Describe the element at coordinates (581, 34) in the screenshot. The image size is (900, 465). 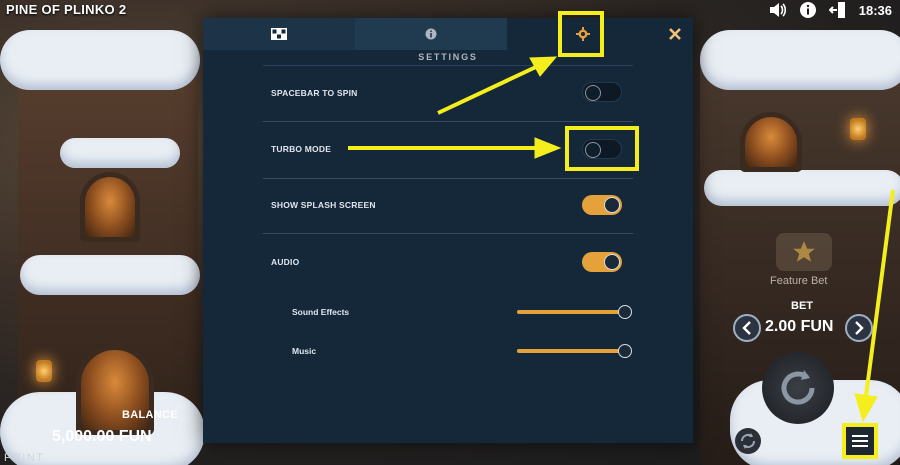
I see `highlight-settings-tab` at that location.